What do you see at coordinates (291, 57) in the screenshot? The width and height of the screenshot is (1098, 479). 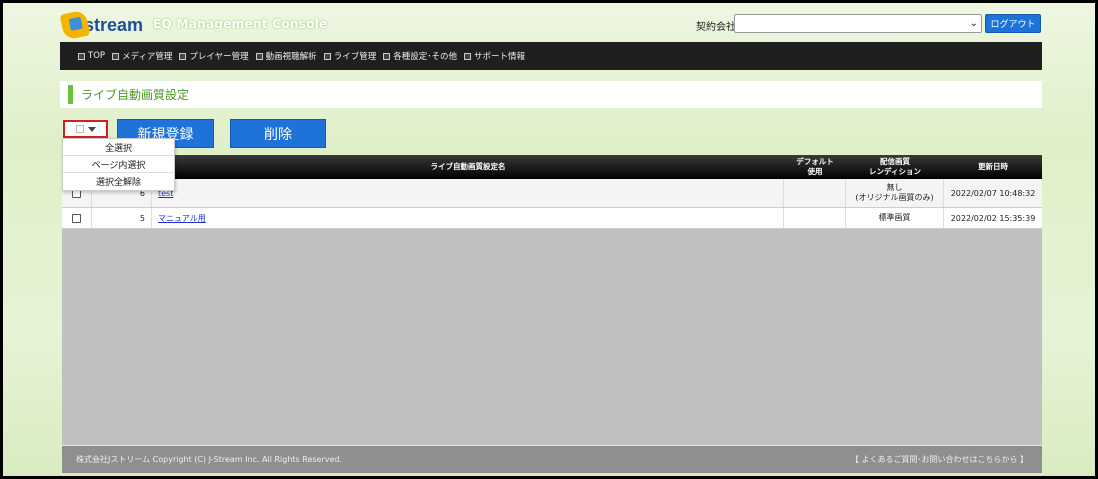 I see `nav-item-label: 動画視聴解析` at bounding box center [291, 57].